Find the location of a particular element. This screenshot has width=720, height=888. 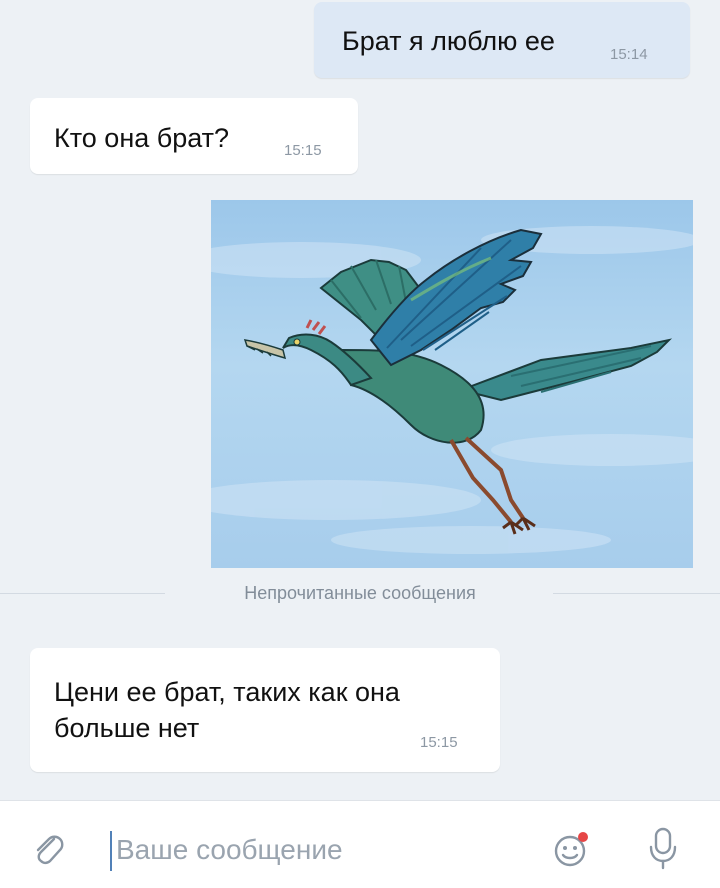

message-composer is located at coordinates (360, 844).